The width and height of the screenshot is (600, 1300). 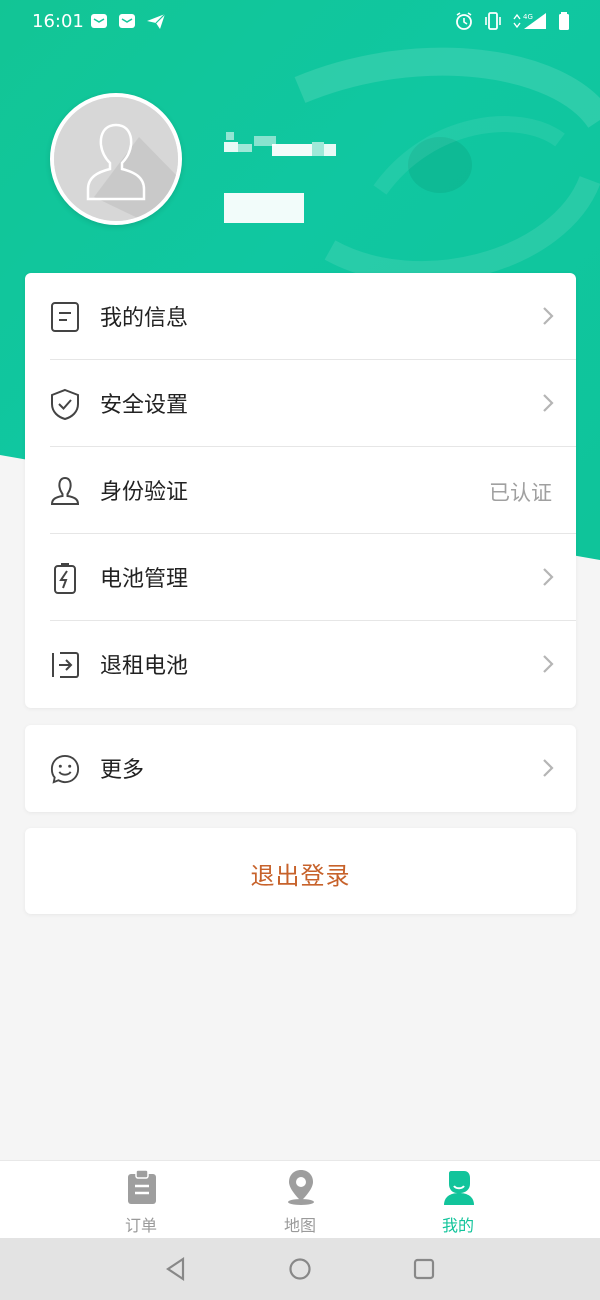 What do you see at coordinates (140, 1225) in the screenshot?
I see `tab-label: 订单` at bounding box center [140, 1225].